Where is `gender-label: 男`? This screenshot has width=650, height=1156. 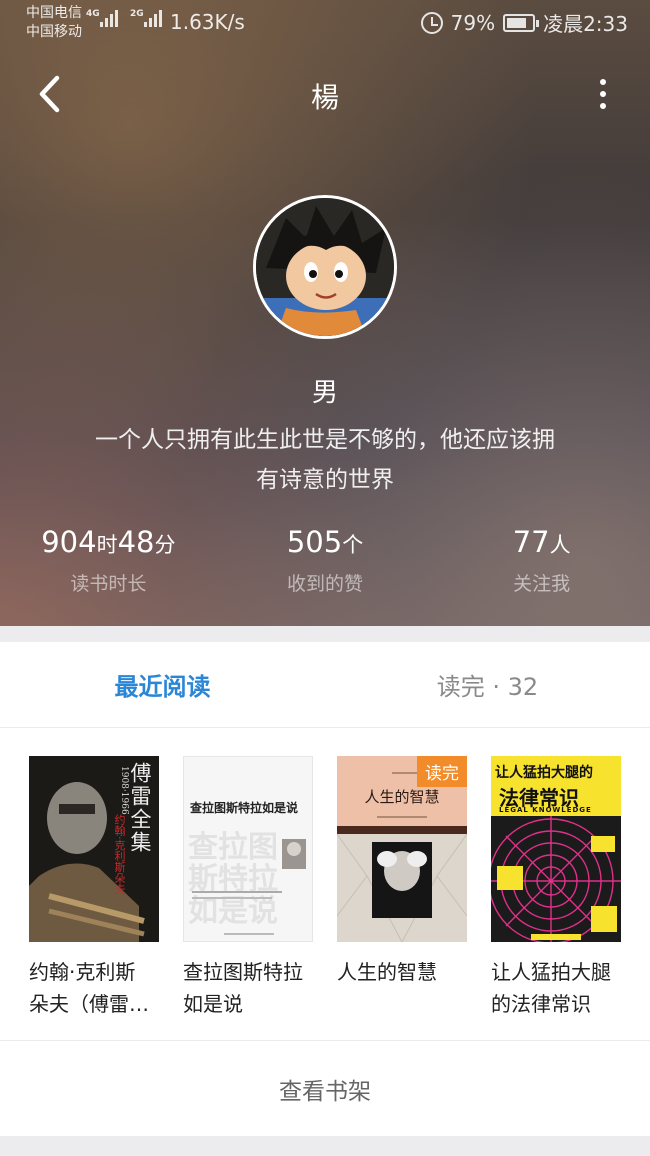 gender-label: 男 is located at coordinates (324, 393).